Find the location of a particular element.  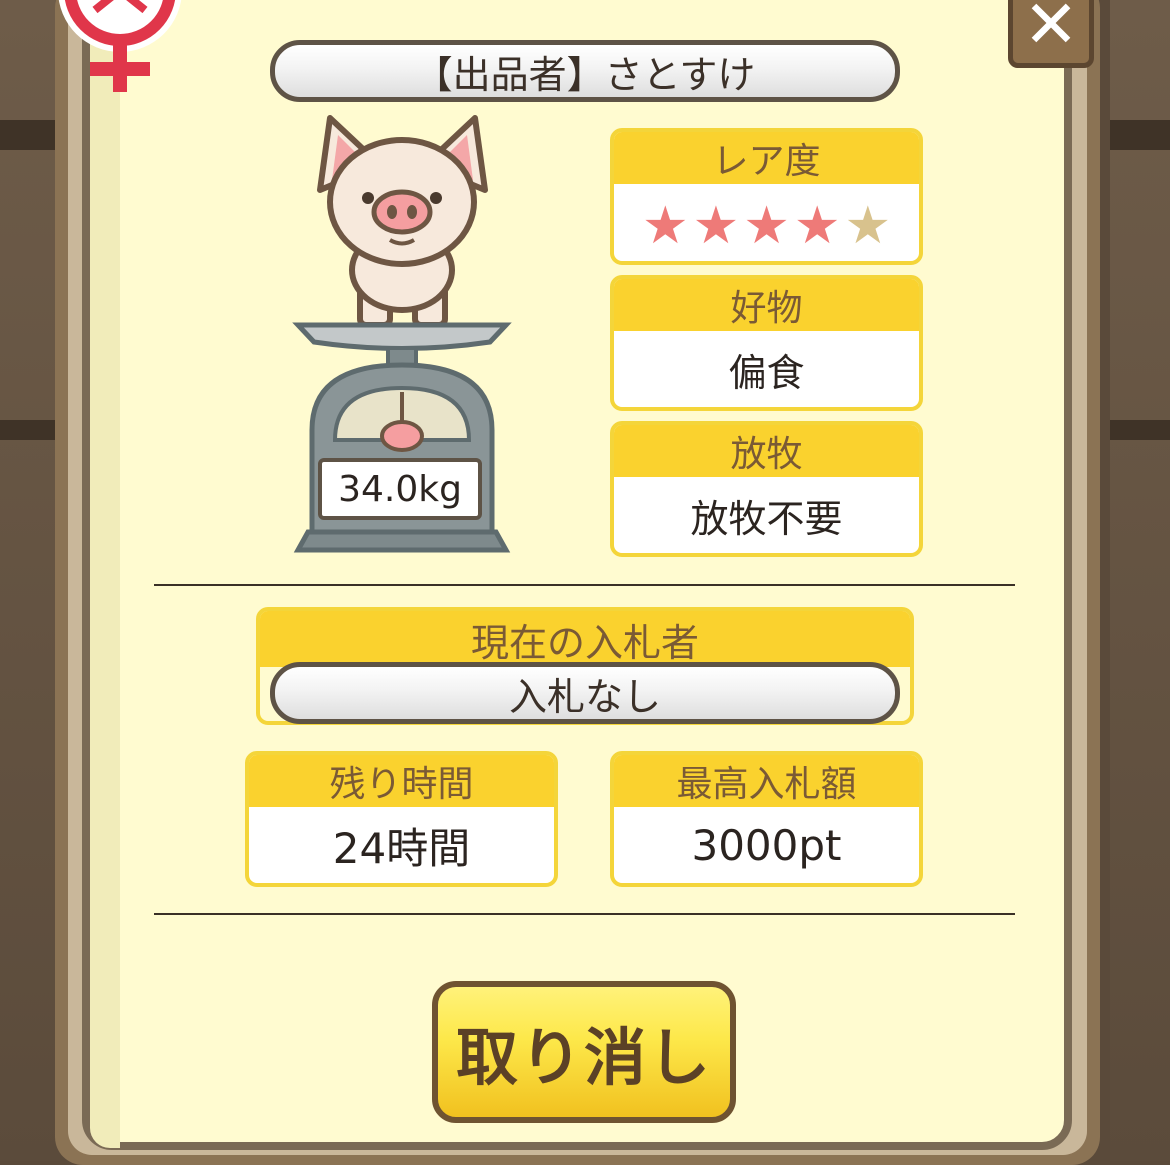

highest-bid-title: 最高入札額 is located at coordinates (766, 781).